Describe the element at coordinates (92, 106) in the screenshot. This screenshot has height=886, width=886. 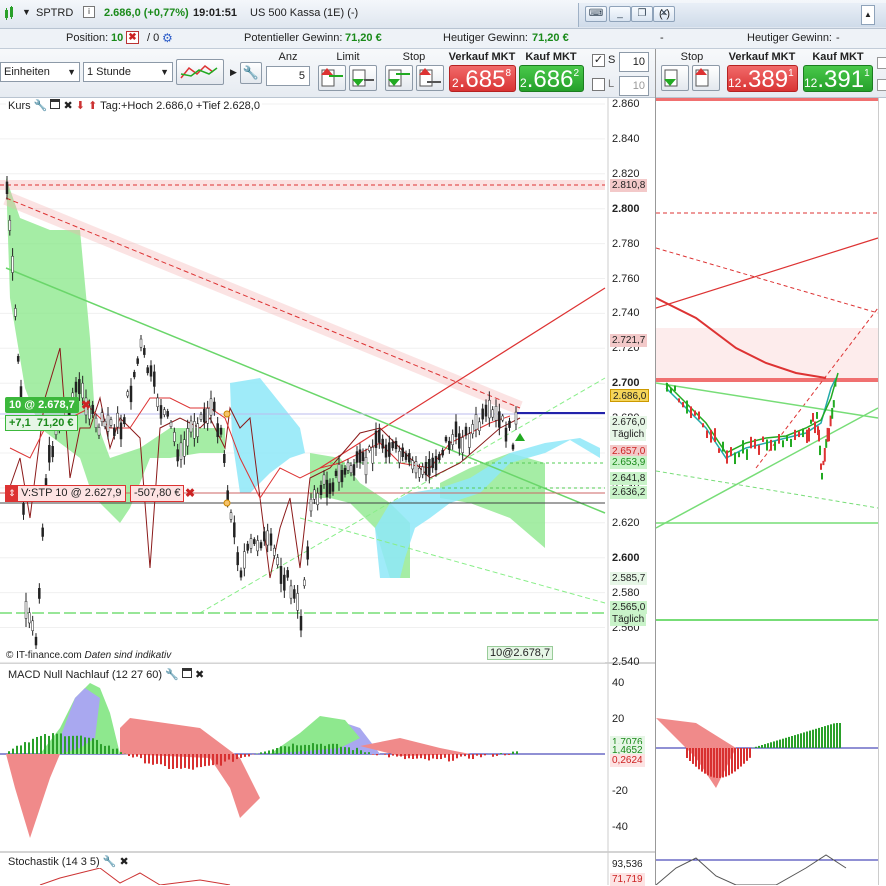
I see `move-up-icon: ⬆` at that location.